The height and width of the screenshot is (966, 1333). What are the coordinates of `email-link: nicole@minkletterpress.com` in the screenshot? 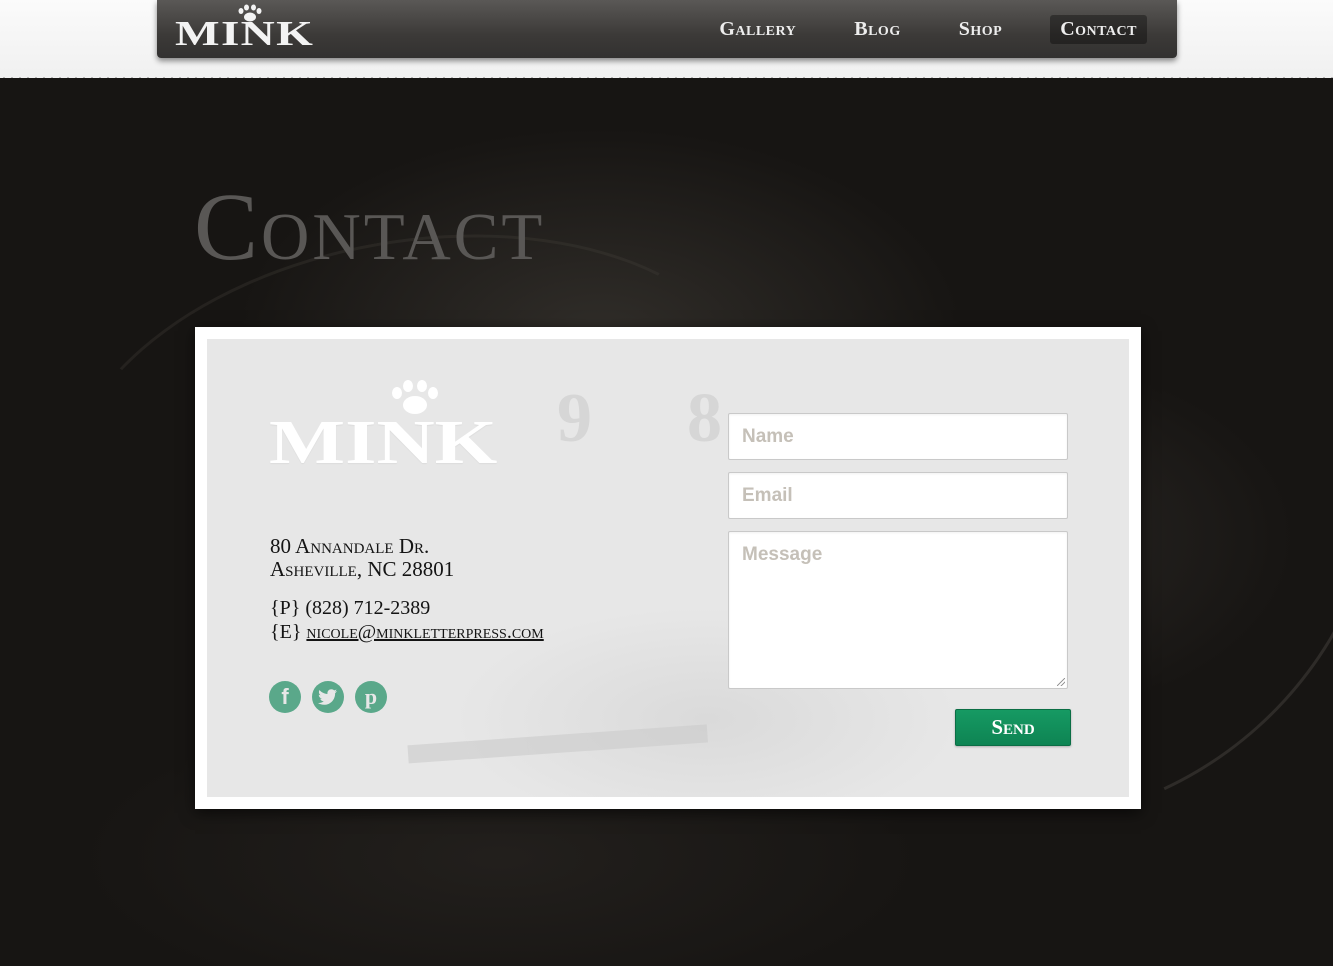 It's located at (424, 632).